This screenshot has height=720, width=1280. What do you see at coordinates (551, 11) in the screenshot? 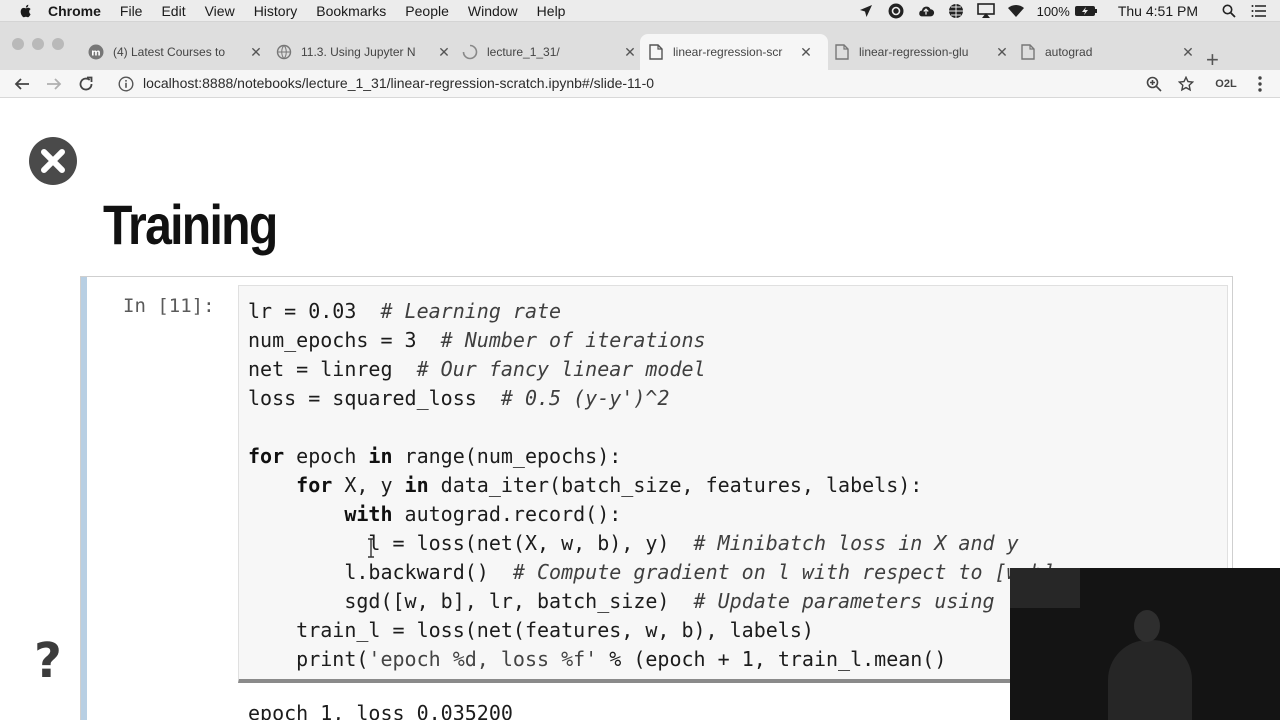
I see `menu-help: Help` at bounding box center [551, 11].